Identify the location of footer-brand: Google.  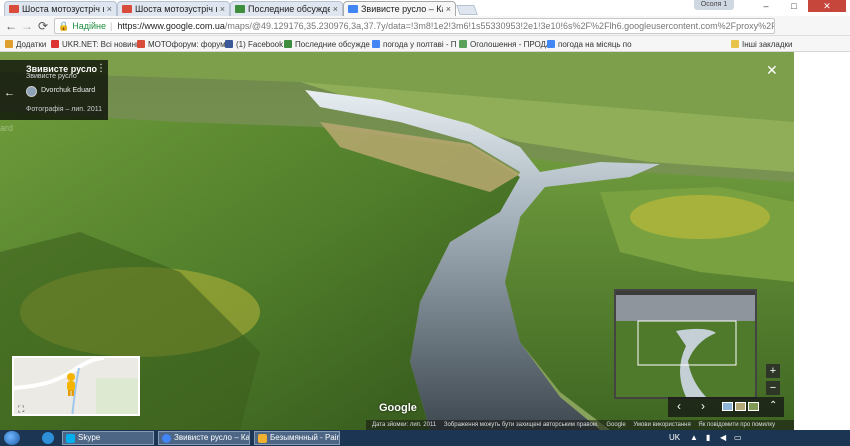
(616, 425).